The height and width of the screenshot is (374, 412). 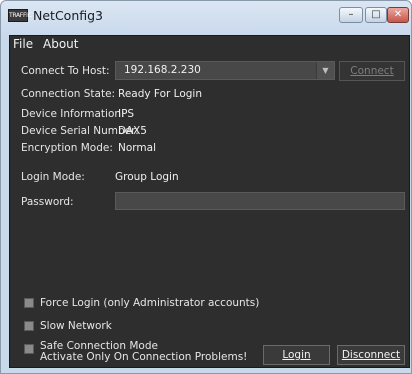 I want to click on menu-file: File, so click(x=23, y=44).